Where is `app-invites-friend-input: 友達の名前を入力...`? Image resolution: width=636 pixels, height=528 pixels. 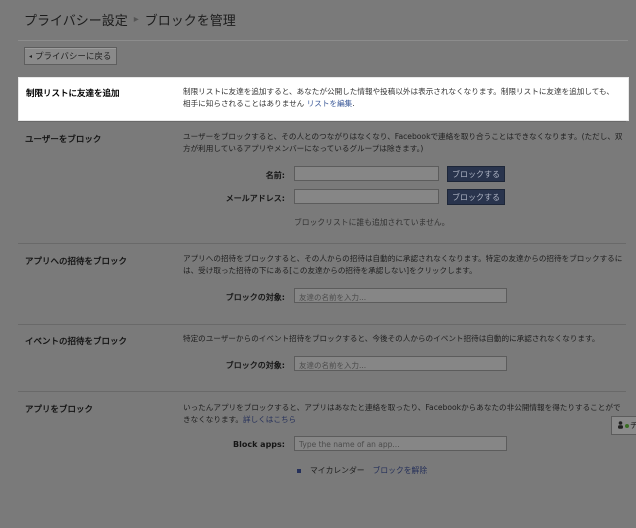 app-invites-friend-input: 友達の名前を入力... is located at coordinates (400, 295).